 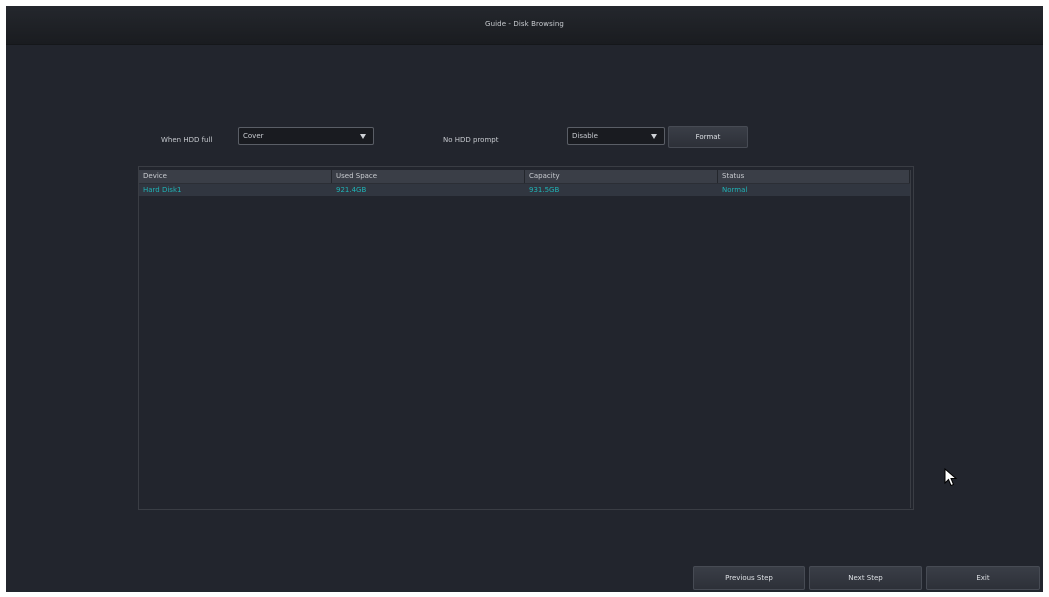 I want to click on column-header-device: Device, so click(x=235, y=176).